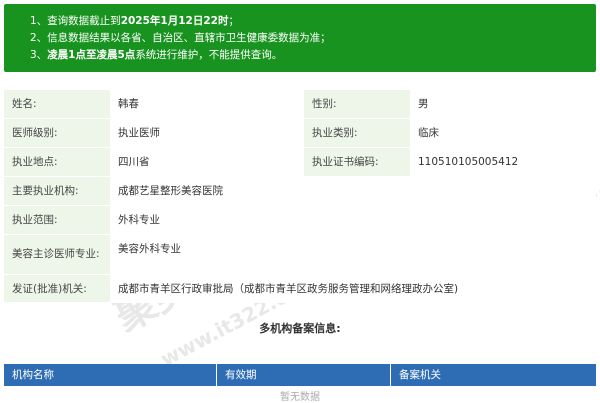 The height and width of the screenshot is (403, 600). Describe the element at coordinates (493, 375) in the screenshot. I see `column-filing-authority: 备案机关` at that location.